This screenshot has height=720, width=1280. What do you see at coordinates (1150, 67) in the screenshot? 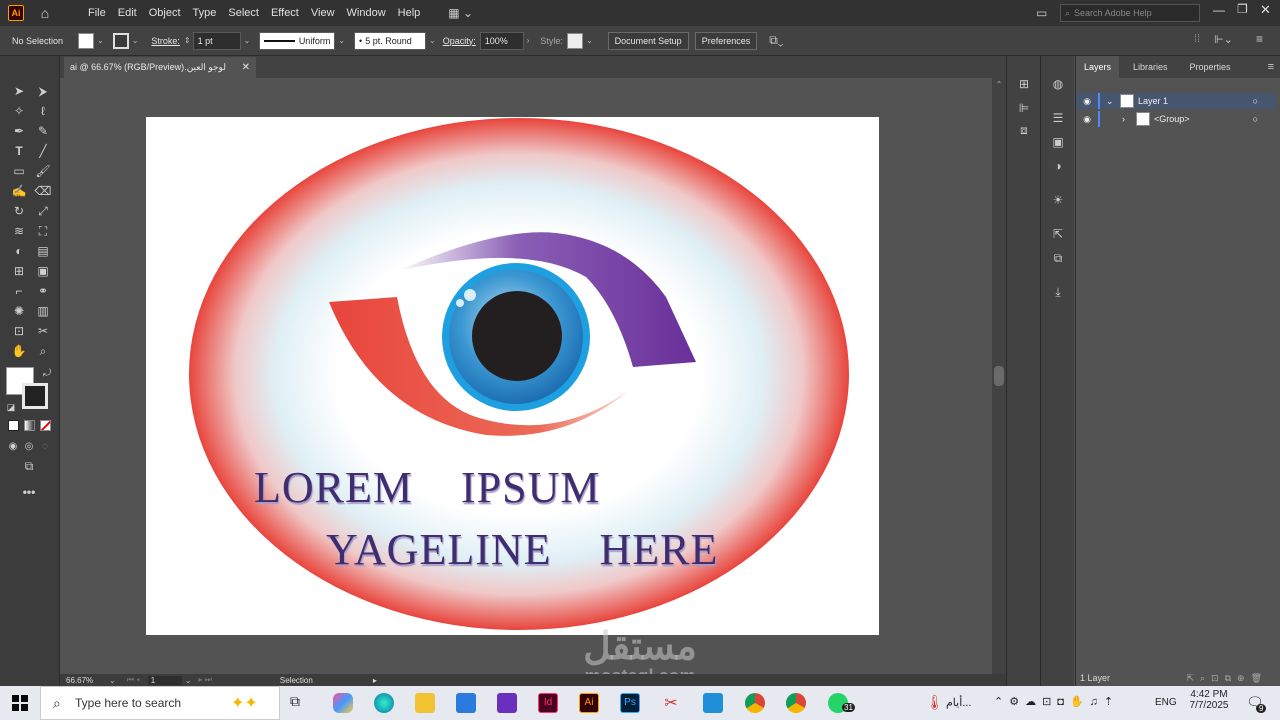
I see `tab-libraries: Libraries` at bounding box center [1150, 67].